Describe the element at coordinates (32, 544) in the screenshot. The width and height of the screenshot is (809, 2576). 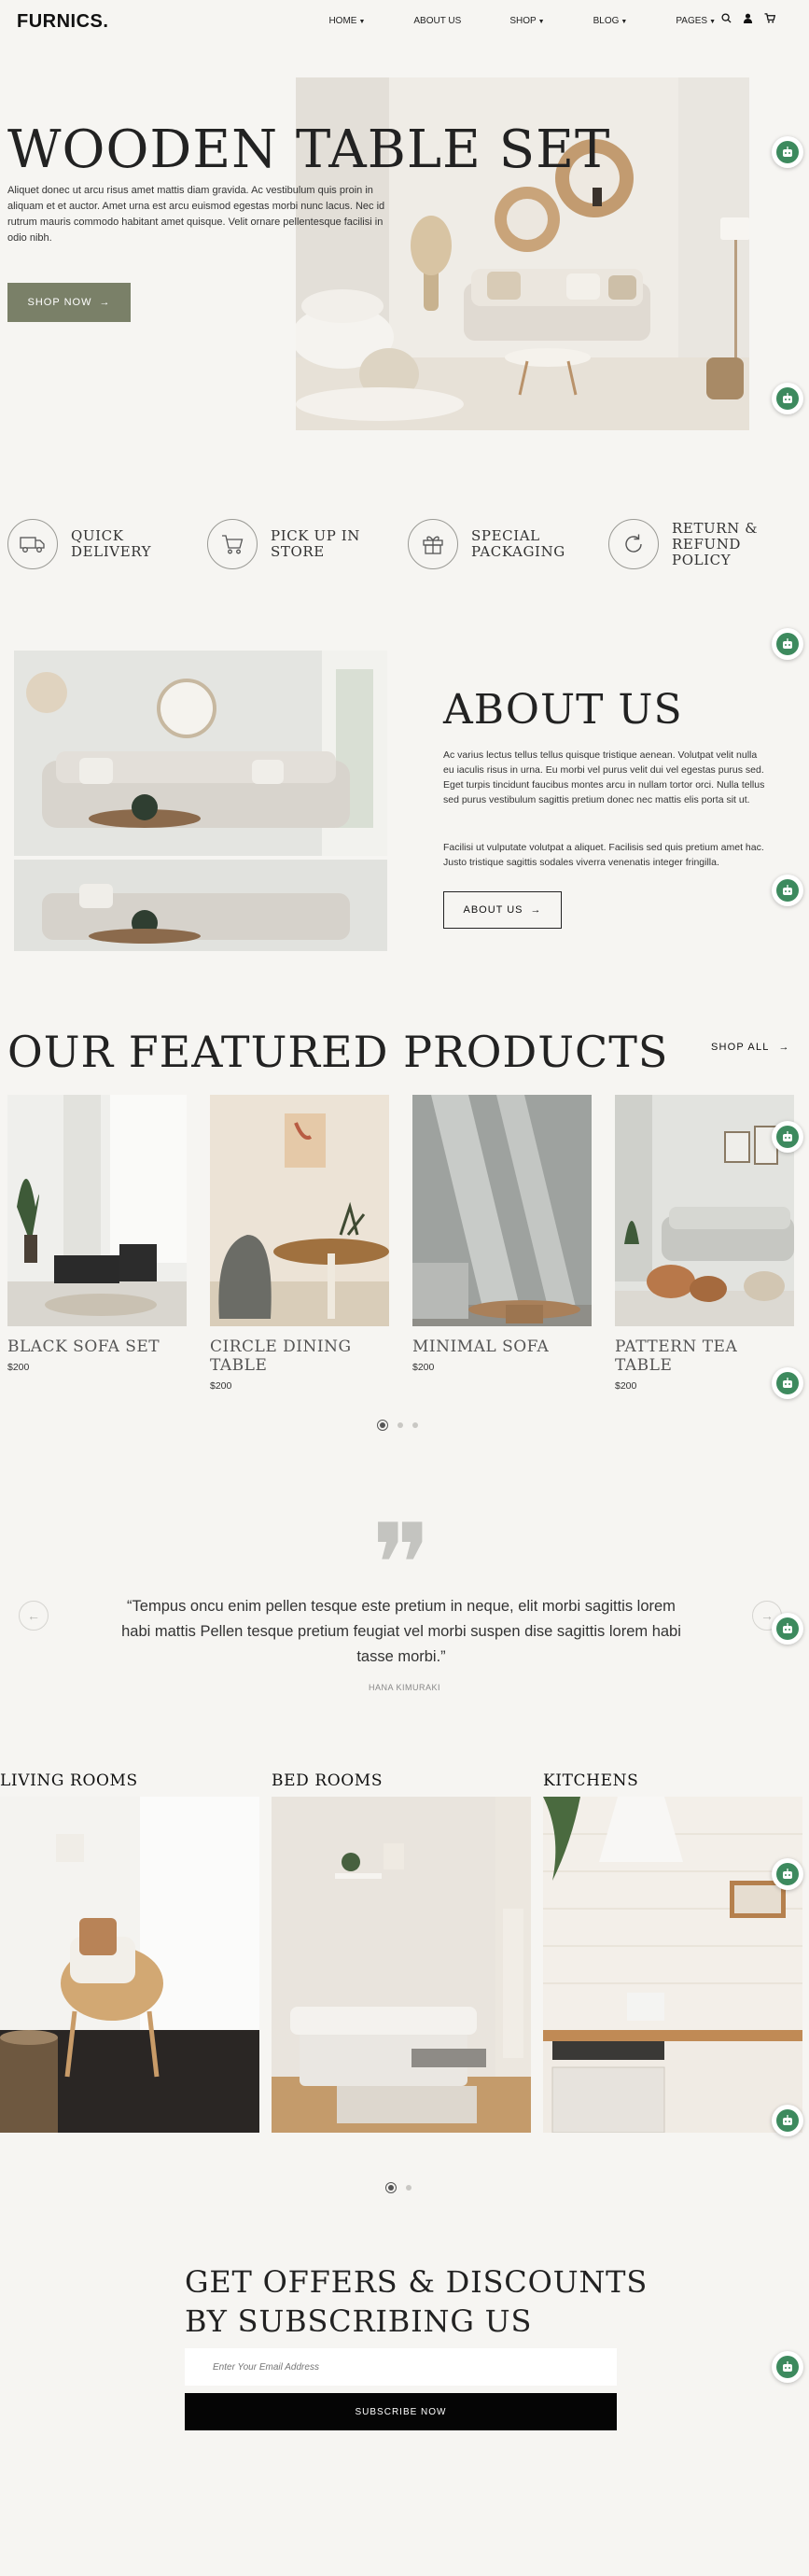
I see `truck-icon` at that location.